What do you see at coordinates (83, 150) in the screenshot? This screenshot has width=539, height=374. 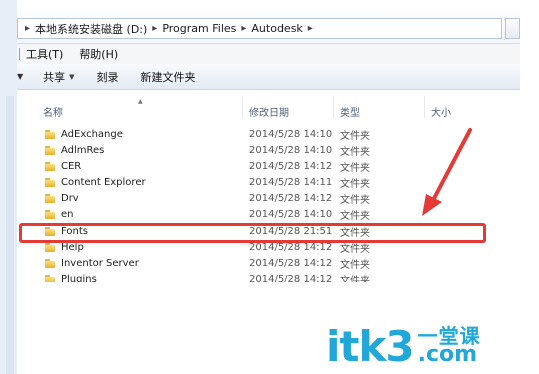 I see `file-name: AdlmRes` at bounding box center [83, 150].